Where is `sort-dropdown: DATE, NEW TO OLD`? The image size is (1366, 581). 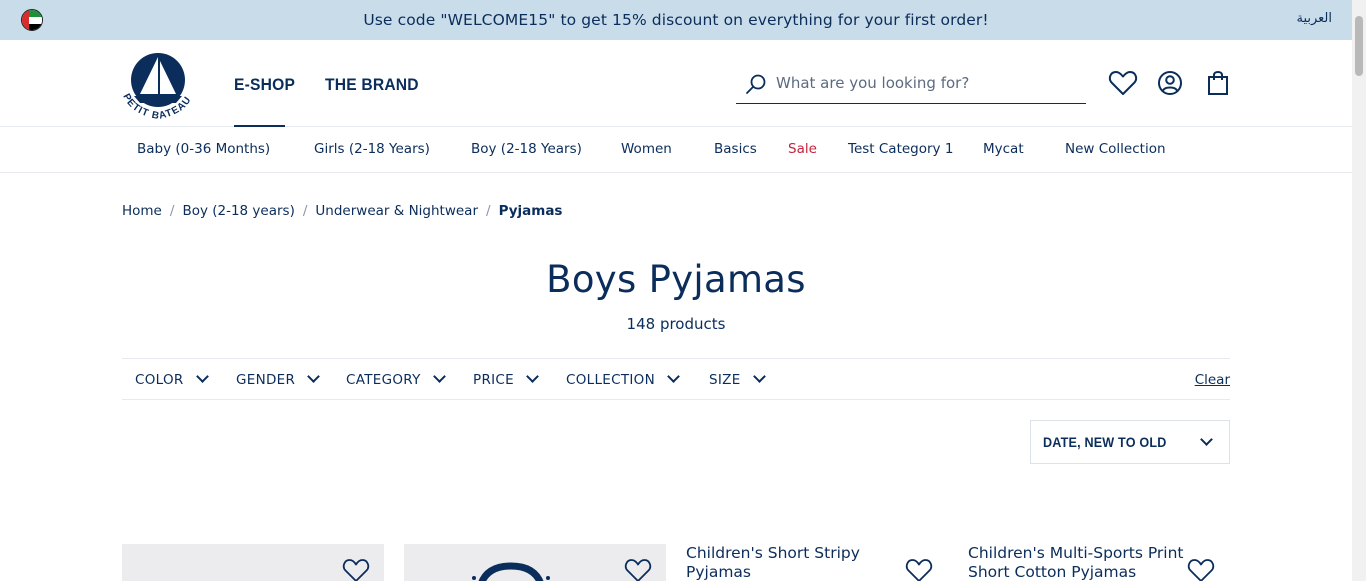
sort-dropdown: DATE, NEW TO OLD is located at coordinates (1130, 442).